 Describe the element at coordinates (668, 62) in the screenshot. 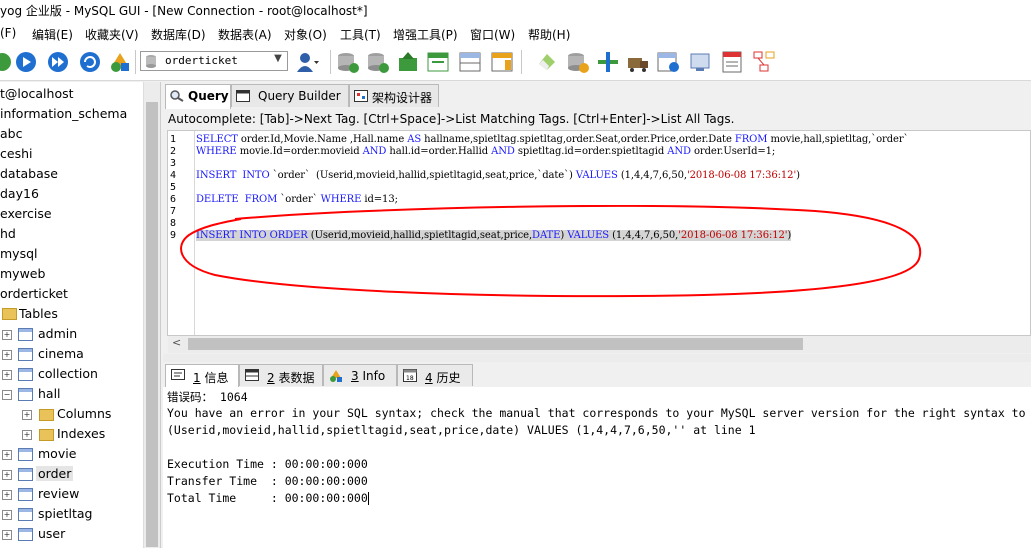

I see `scheduled-job-icon` at that location.